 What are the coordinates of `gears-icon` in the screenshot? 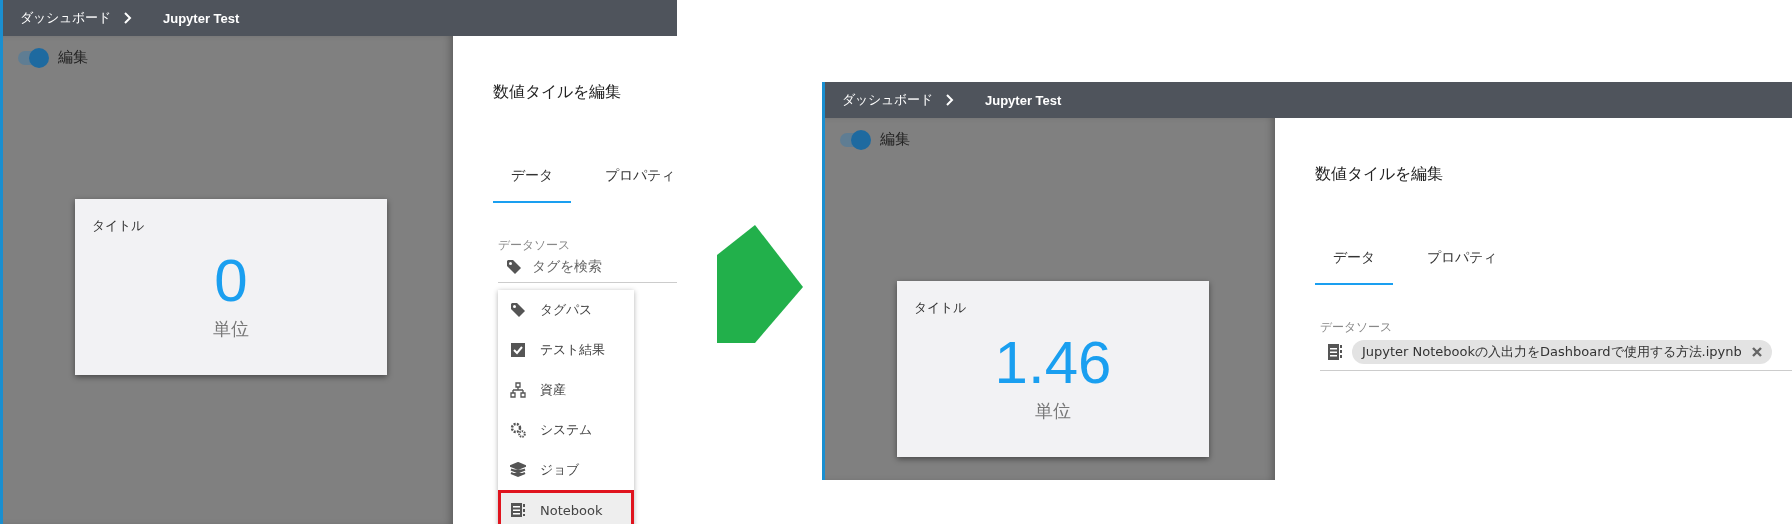 It's located at (518, 430).